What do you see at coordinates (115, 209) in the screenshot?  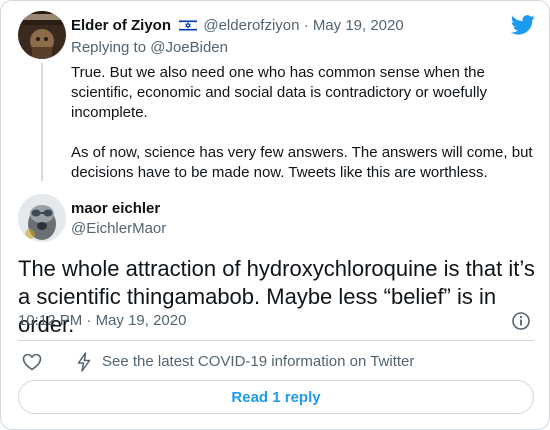 I see `main-author-name: maor eichler` at bounding box center [115, 209].